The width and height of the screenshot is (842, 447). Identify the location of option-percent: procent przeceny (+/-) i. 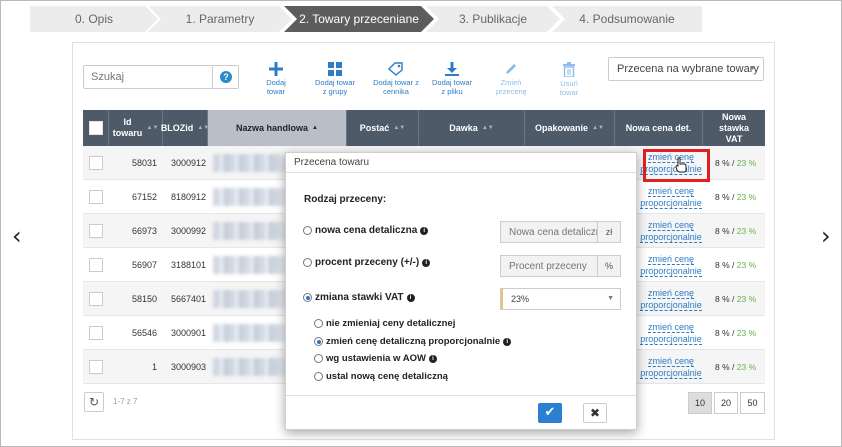
(367, 262).